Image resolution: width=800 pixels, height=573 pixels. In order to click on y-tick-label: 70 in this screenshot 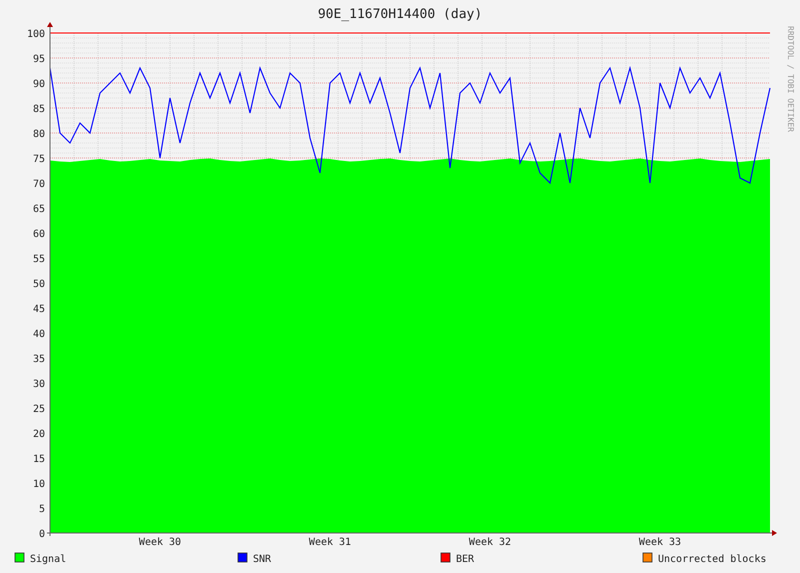, I will do `click(38, 184)`.